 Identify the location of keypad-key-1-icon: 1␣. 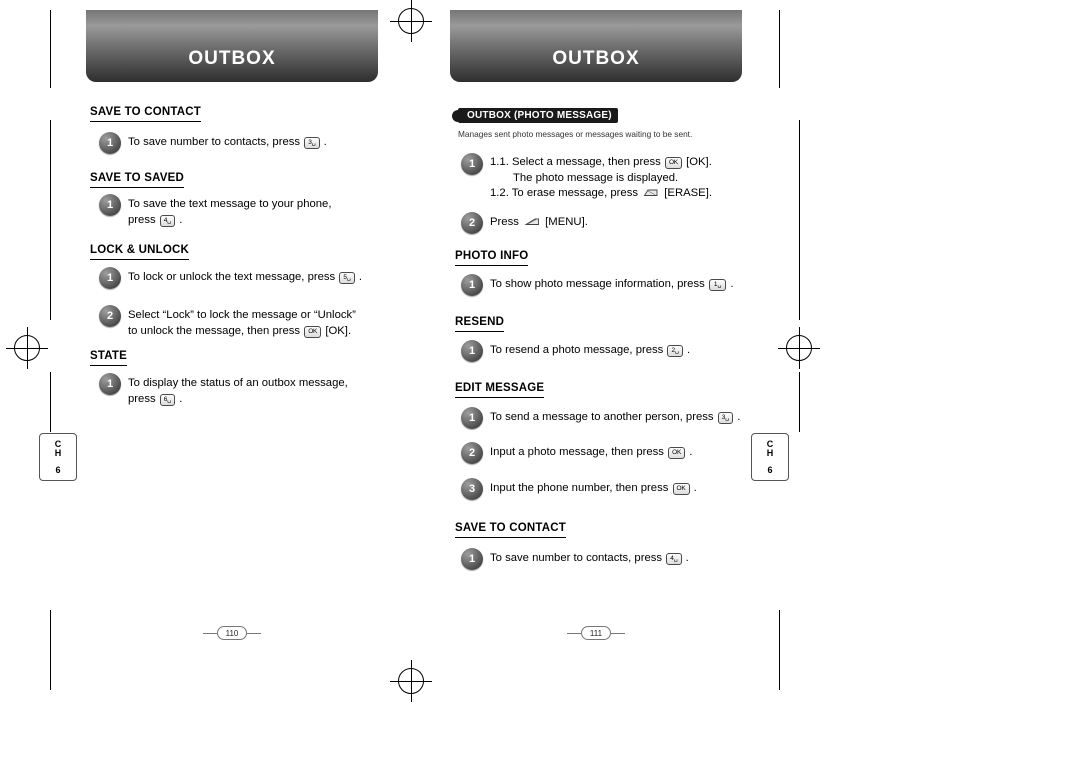
(717, 285).